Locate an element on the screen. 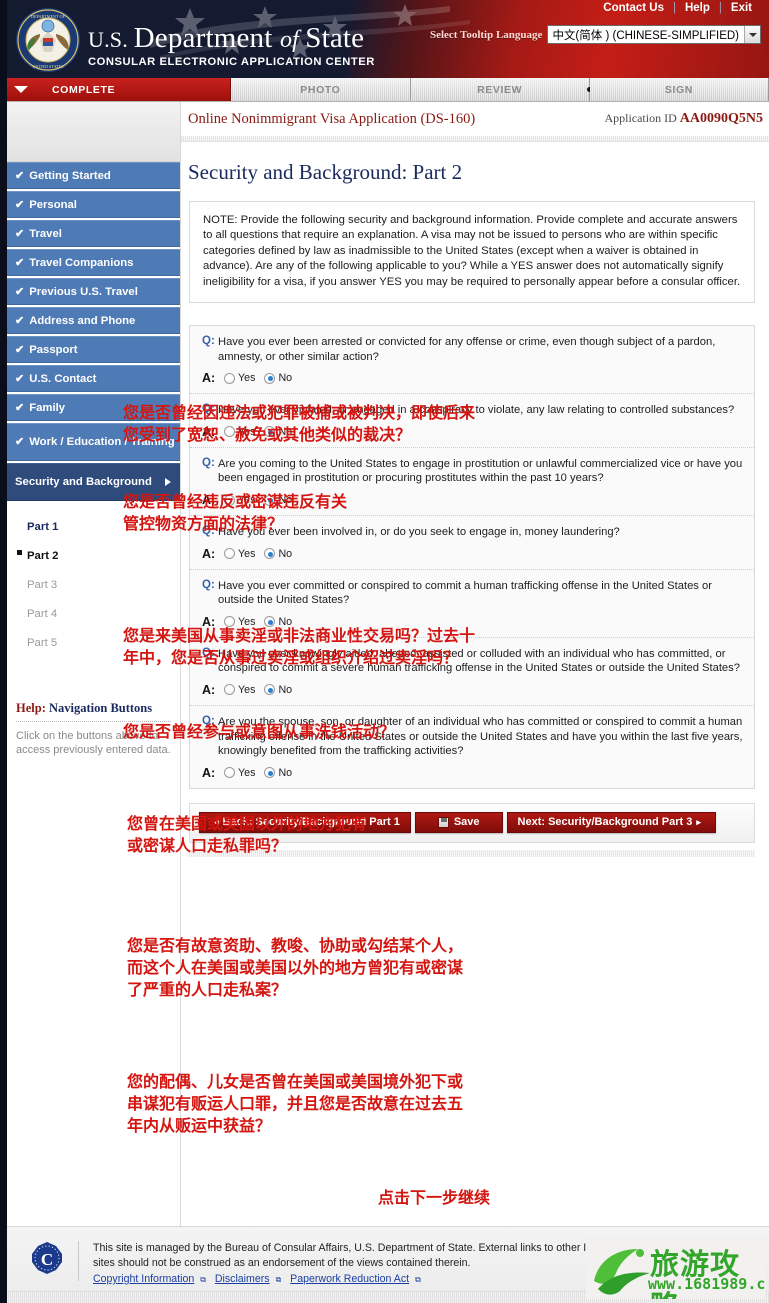 The image size is (769, 1303). next-button: Next: Security/Background Part 3 ▸ is located at coordinates (611, 822).